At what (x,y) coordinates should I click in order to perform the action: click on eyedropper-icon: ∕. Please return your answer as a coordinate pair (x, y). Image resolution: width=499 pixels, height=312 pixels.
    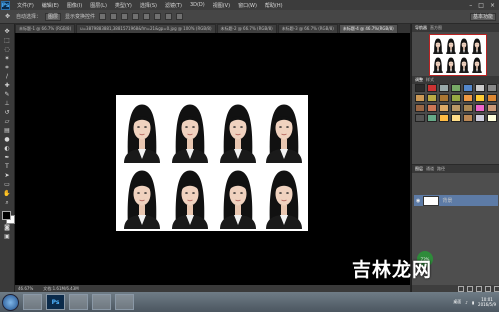
    Looking at the image, I should click on (7, 76).